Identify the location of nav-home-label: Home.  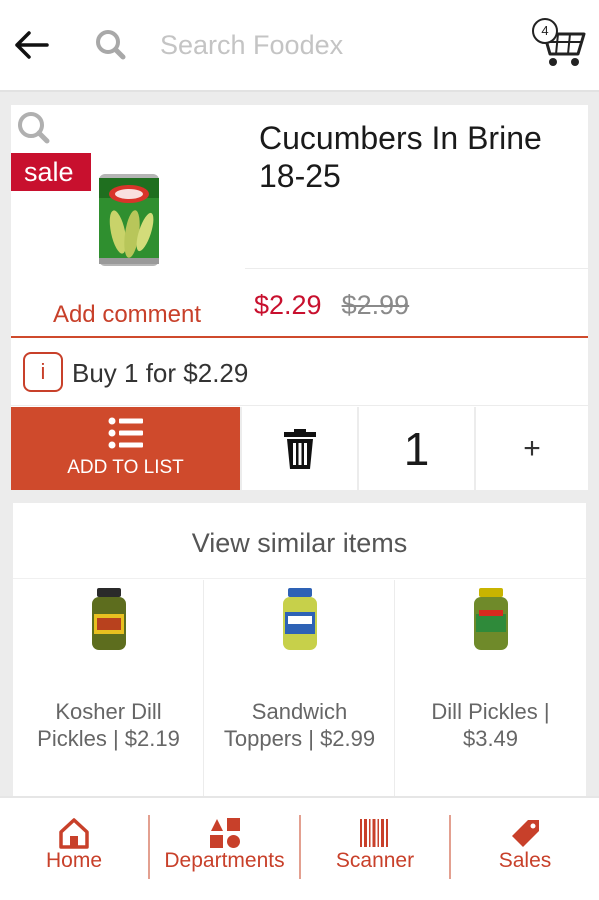
(74, 860).